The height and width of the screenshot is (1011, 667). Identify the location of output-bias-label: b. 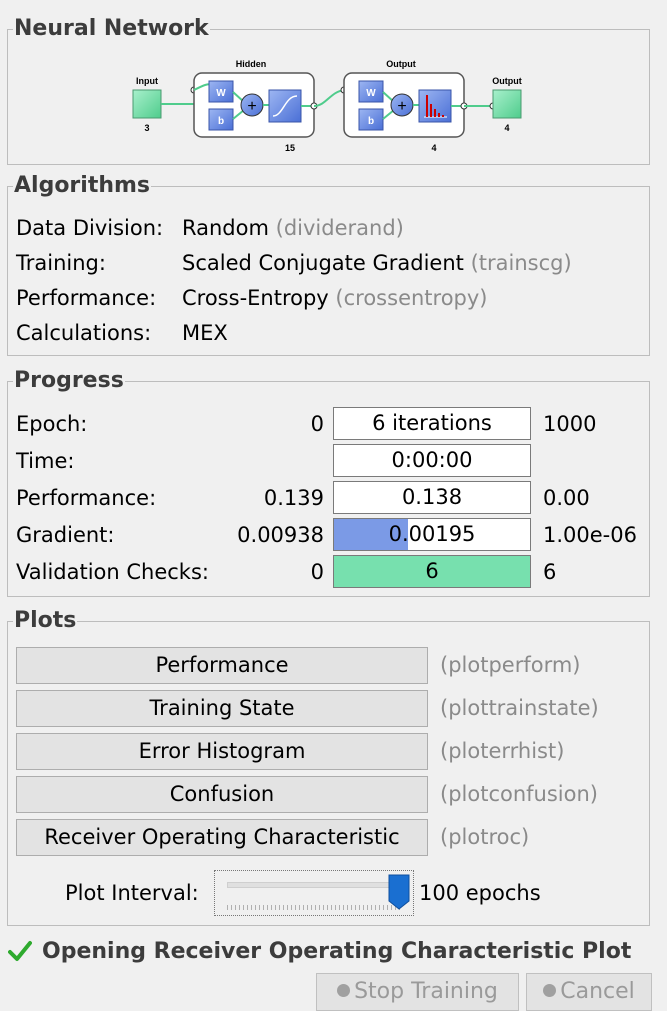
(371, 121).